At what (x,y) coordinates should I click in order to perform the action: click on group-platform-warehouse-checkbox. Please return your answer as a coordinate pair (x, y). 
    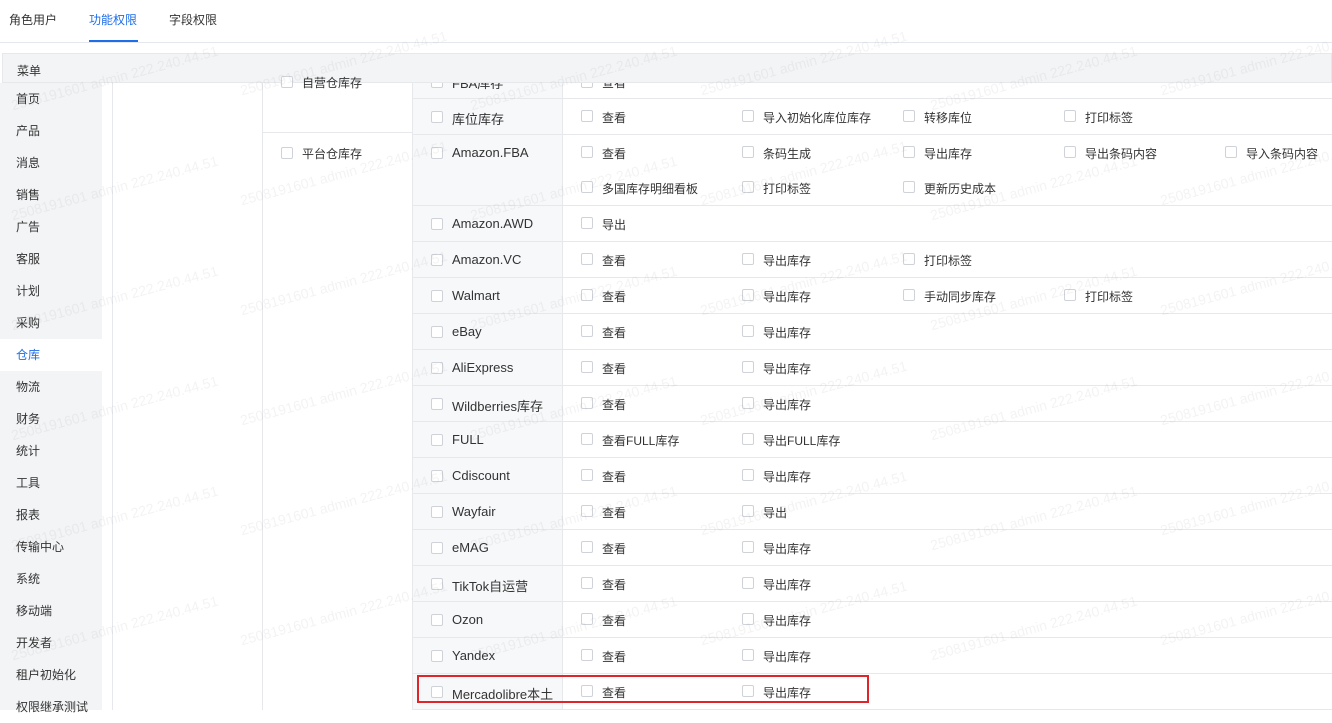
    Looking at the image, I should click on (287, 153).